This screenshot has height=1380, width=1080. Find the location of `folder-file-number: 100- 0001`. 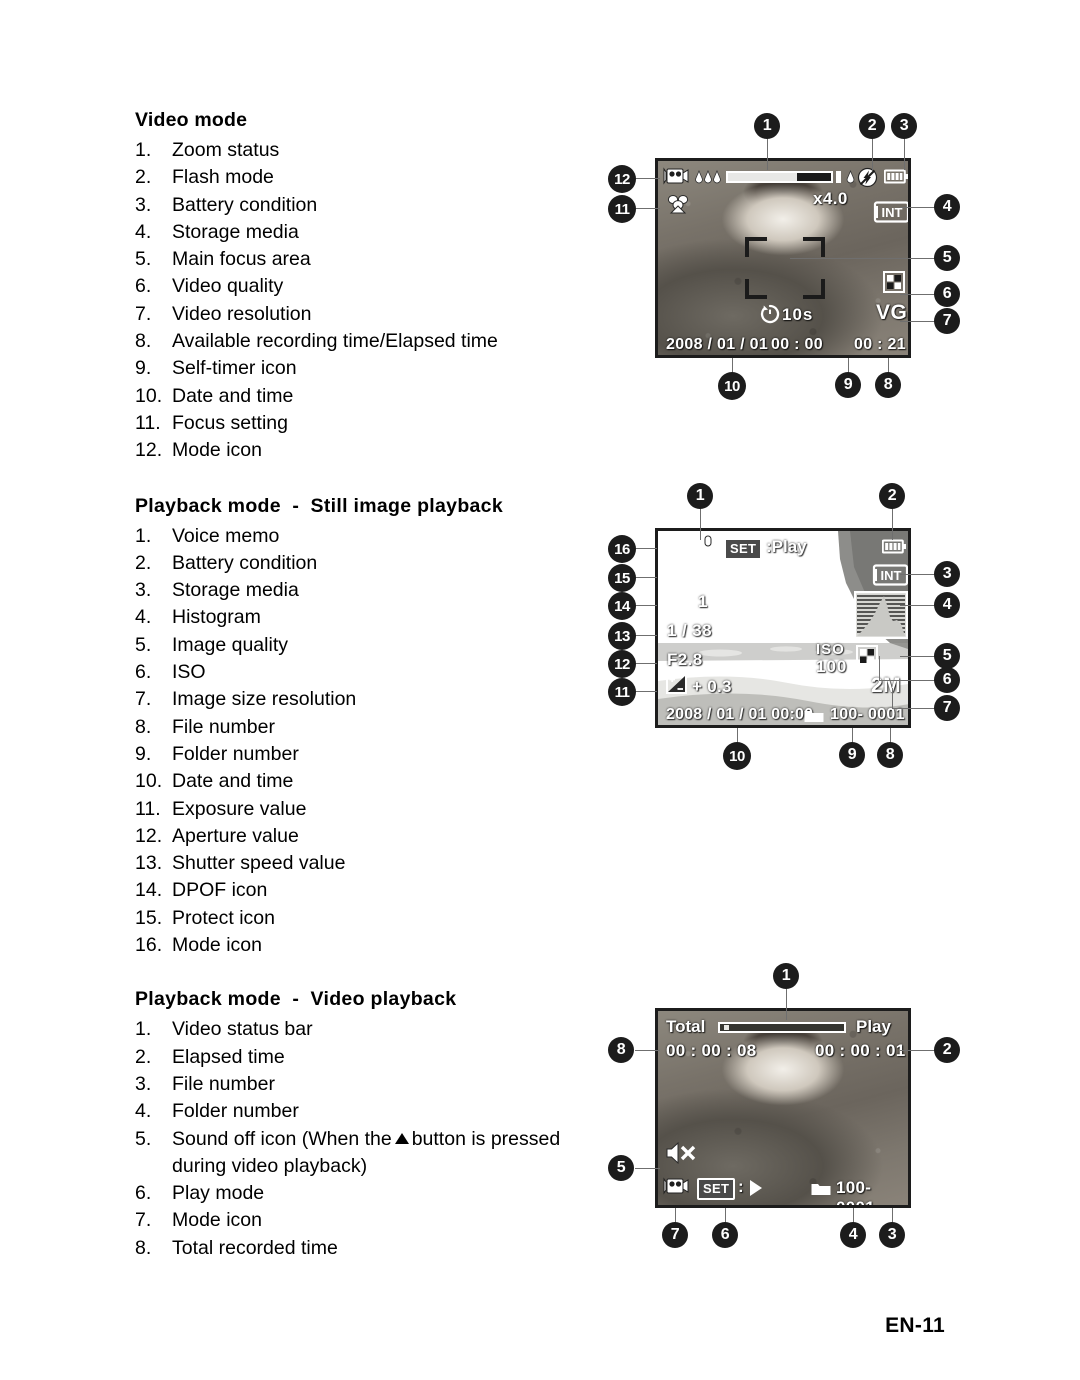

folder-file-number: 100- 0001 is located at coordinates (856, 1193).